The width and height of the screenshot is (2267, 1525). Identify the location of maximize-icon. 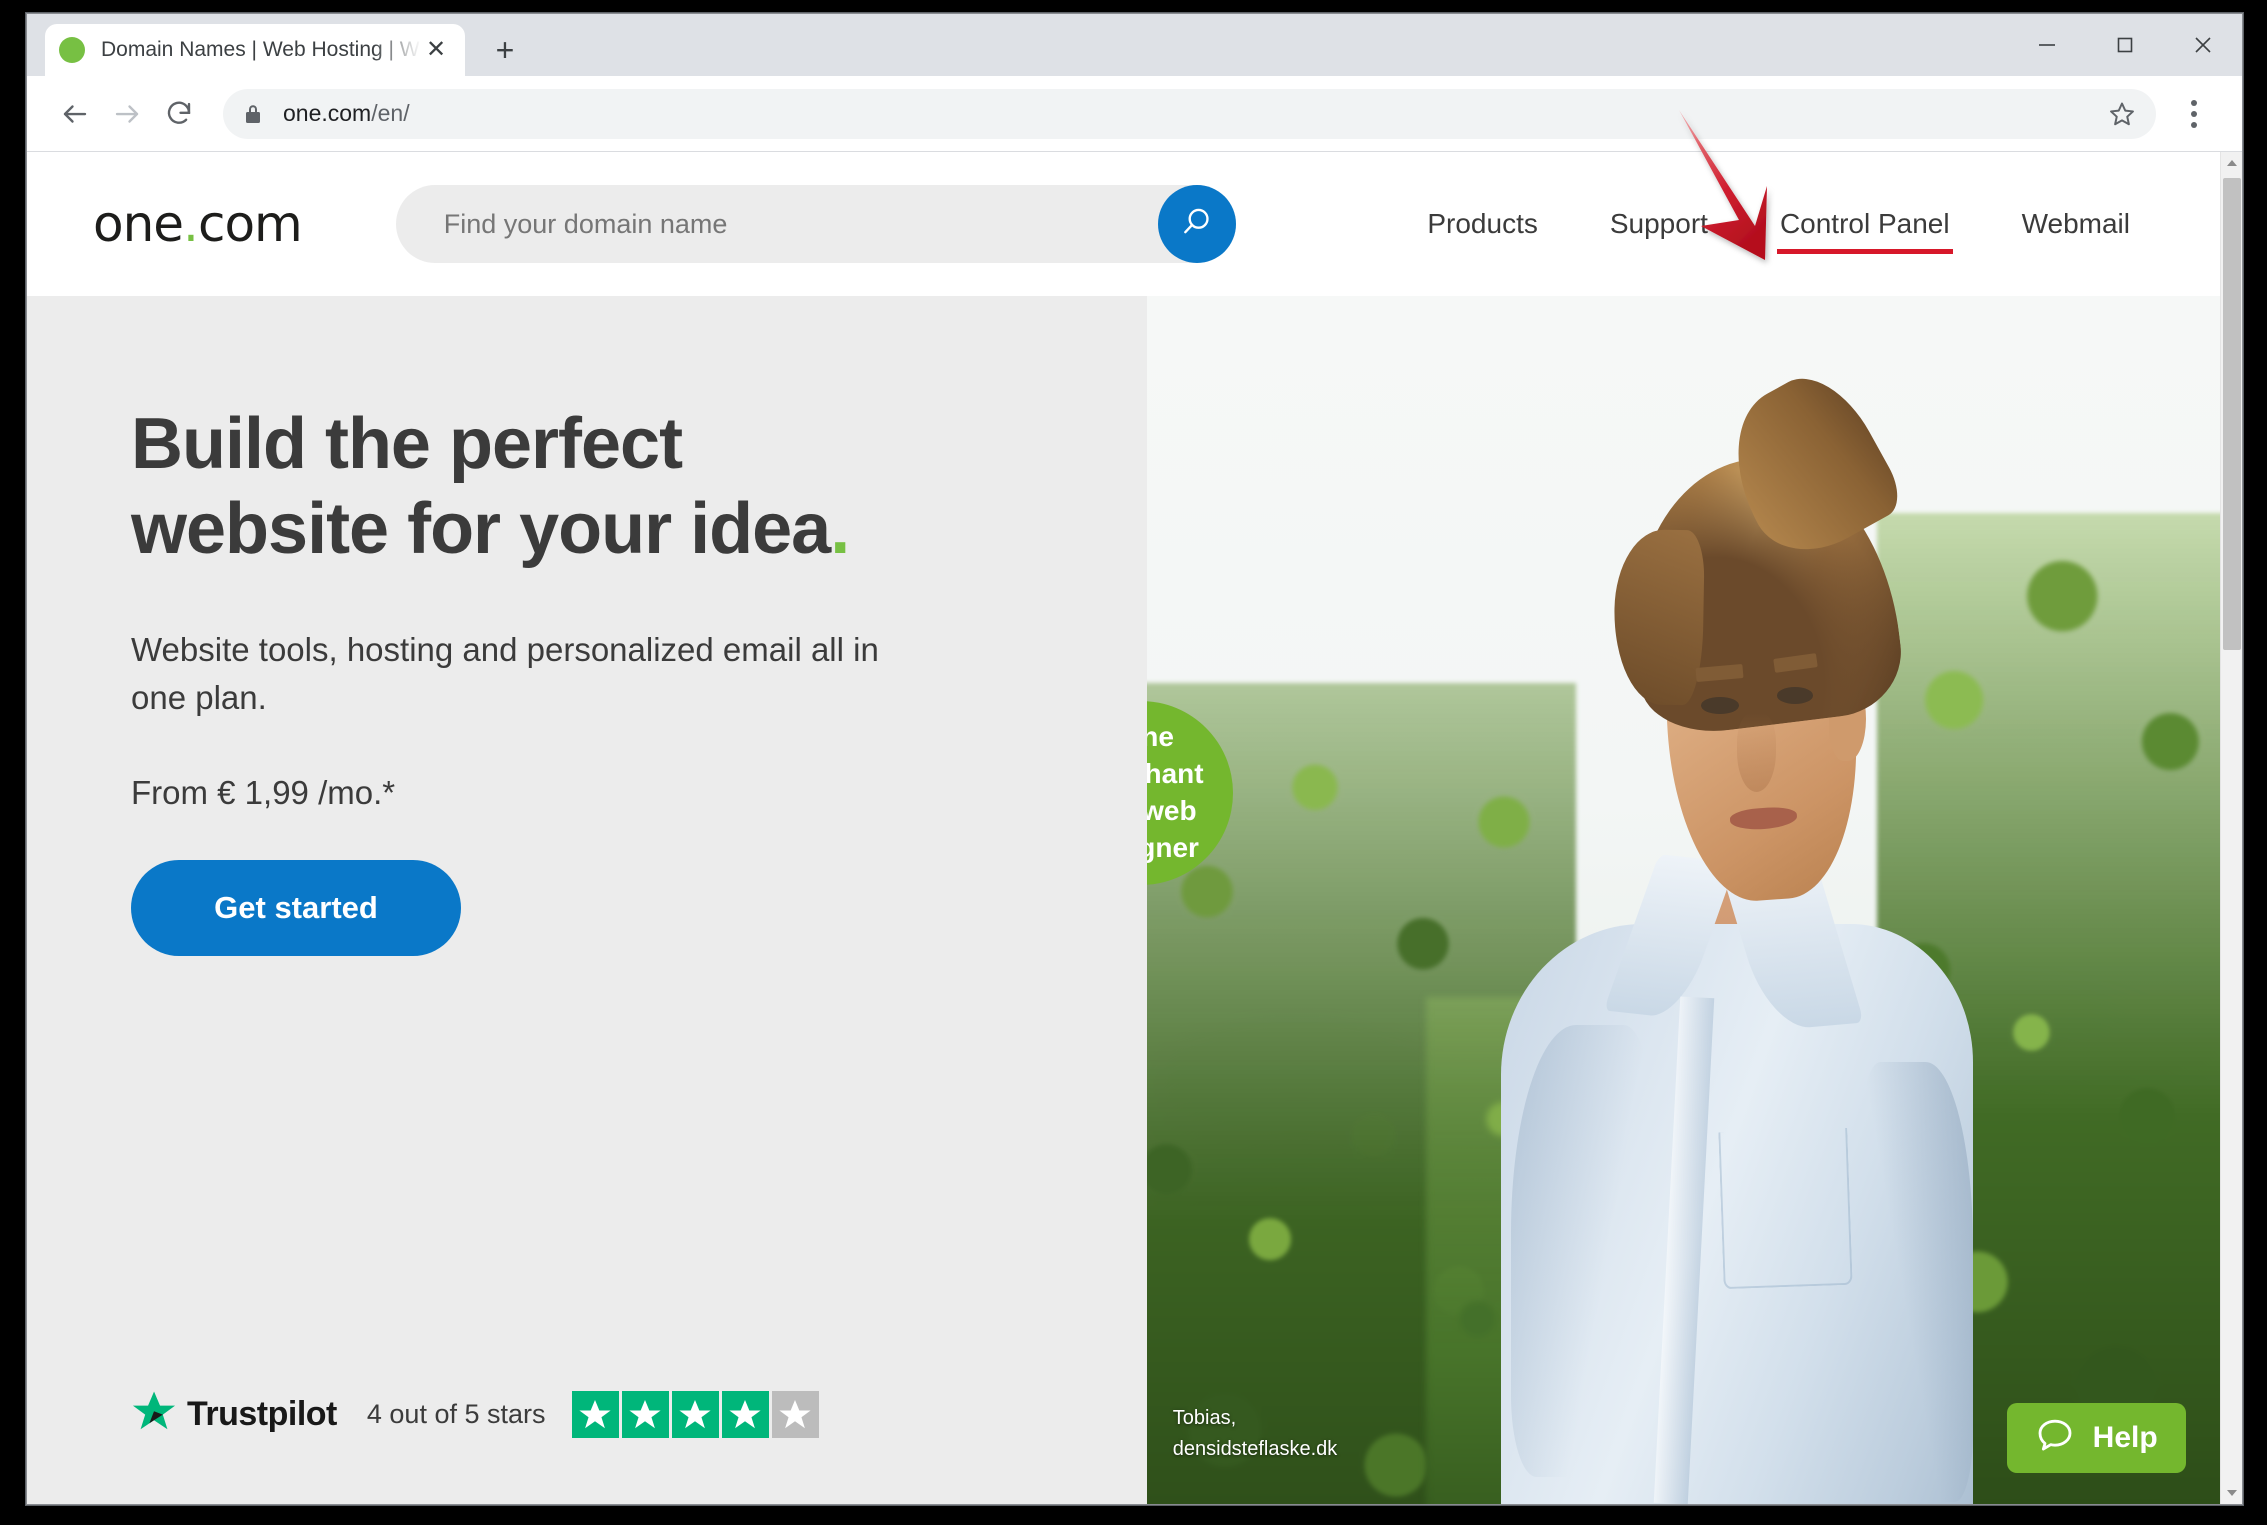
(2125, 45).